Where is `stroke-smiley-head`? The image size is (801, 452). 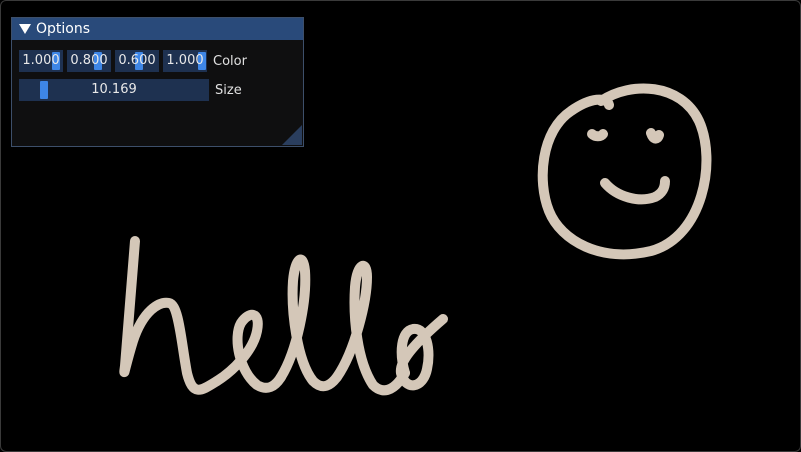 stroke-smiley-head is located at coordinates (624, 171).